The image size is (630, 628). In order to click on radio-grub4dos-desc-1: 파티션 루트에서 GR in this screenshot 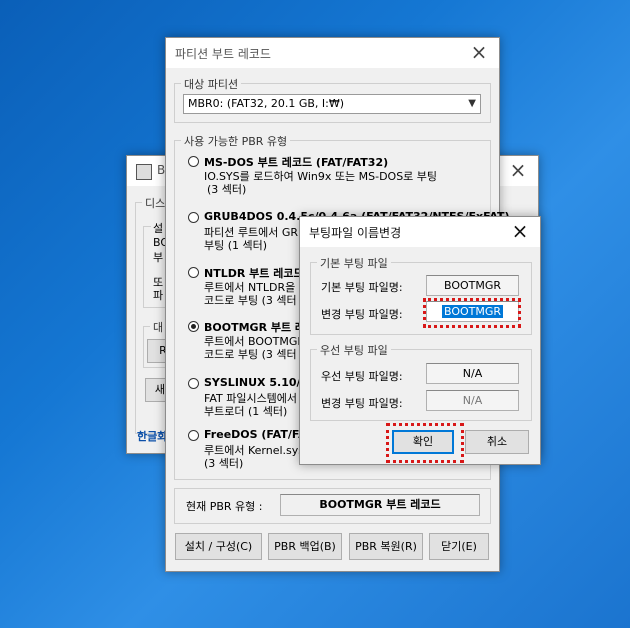, I will do `click(251, 232)`.